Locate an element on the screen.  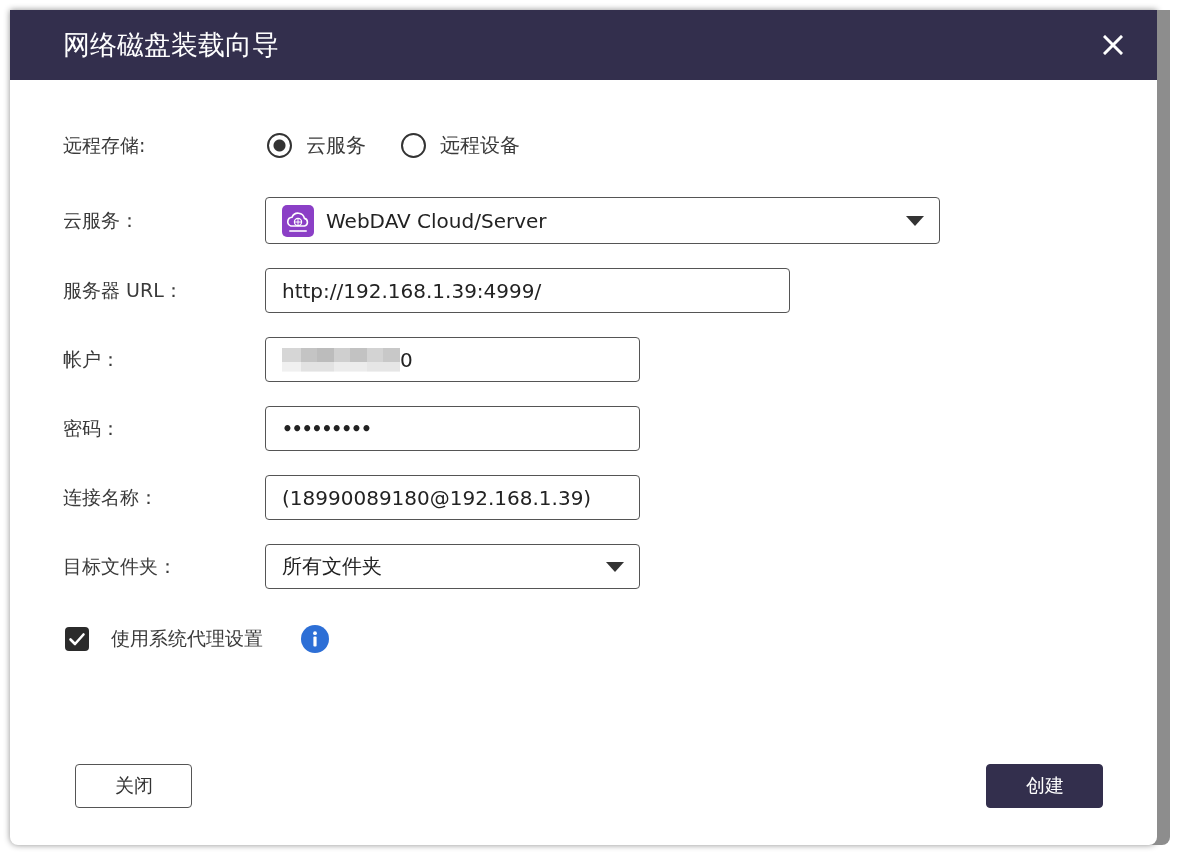
password-field: ••••••••• is located at coordinates (452, 428).